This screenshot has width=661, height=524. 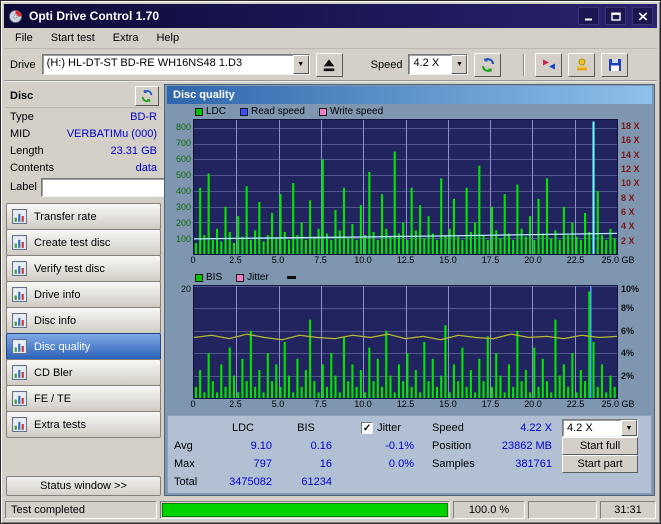 What do you see at coordinates (183, 183) in the screenshot?
I see `ldc-y-axis-left: 800 700 600 500 400 300 200 100` at bounding box center [183, 183].